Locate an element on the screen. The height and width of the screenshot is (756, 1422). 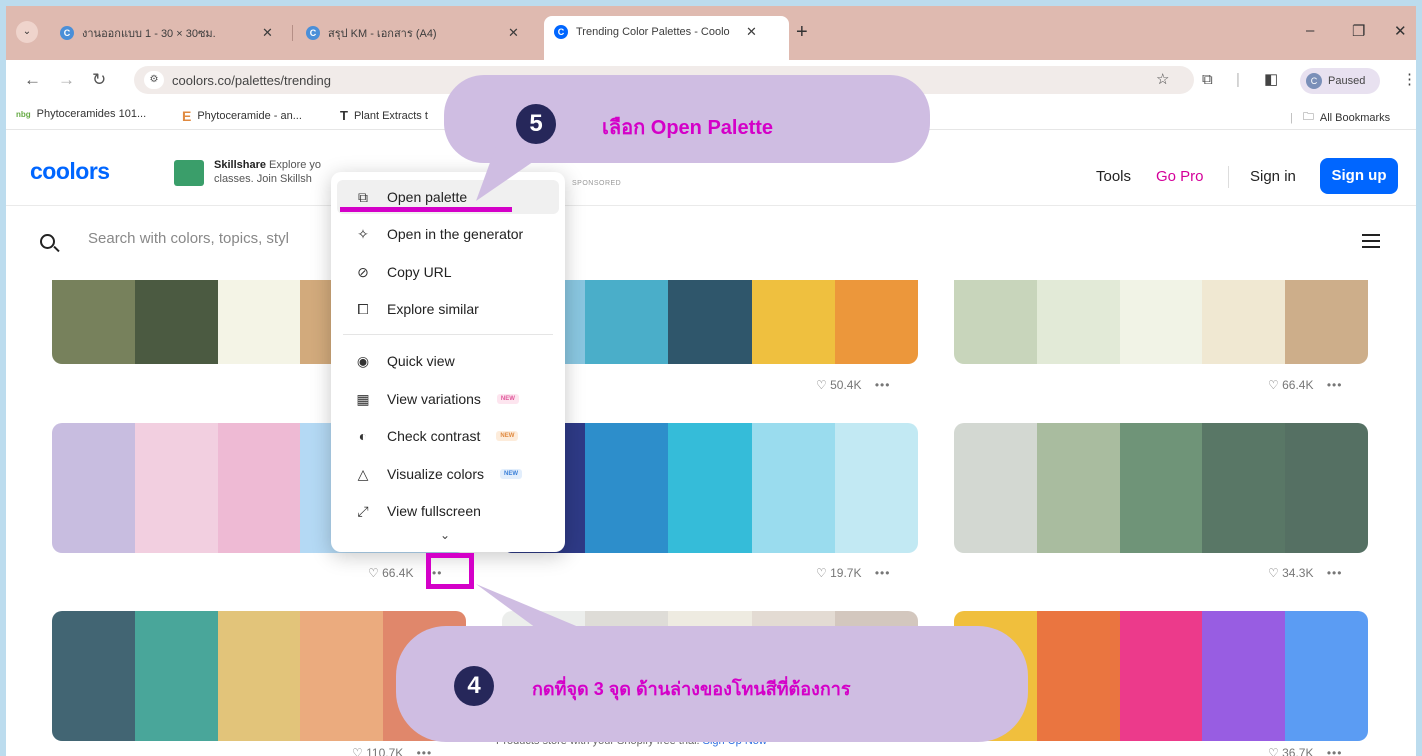
search-input: Search with colors, topics, styl is located at coordinates (188, 238).